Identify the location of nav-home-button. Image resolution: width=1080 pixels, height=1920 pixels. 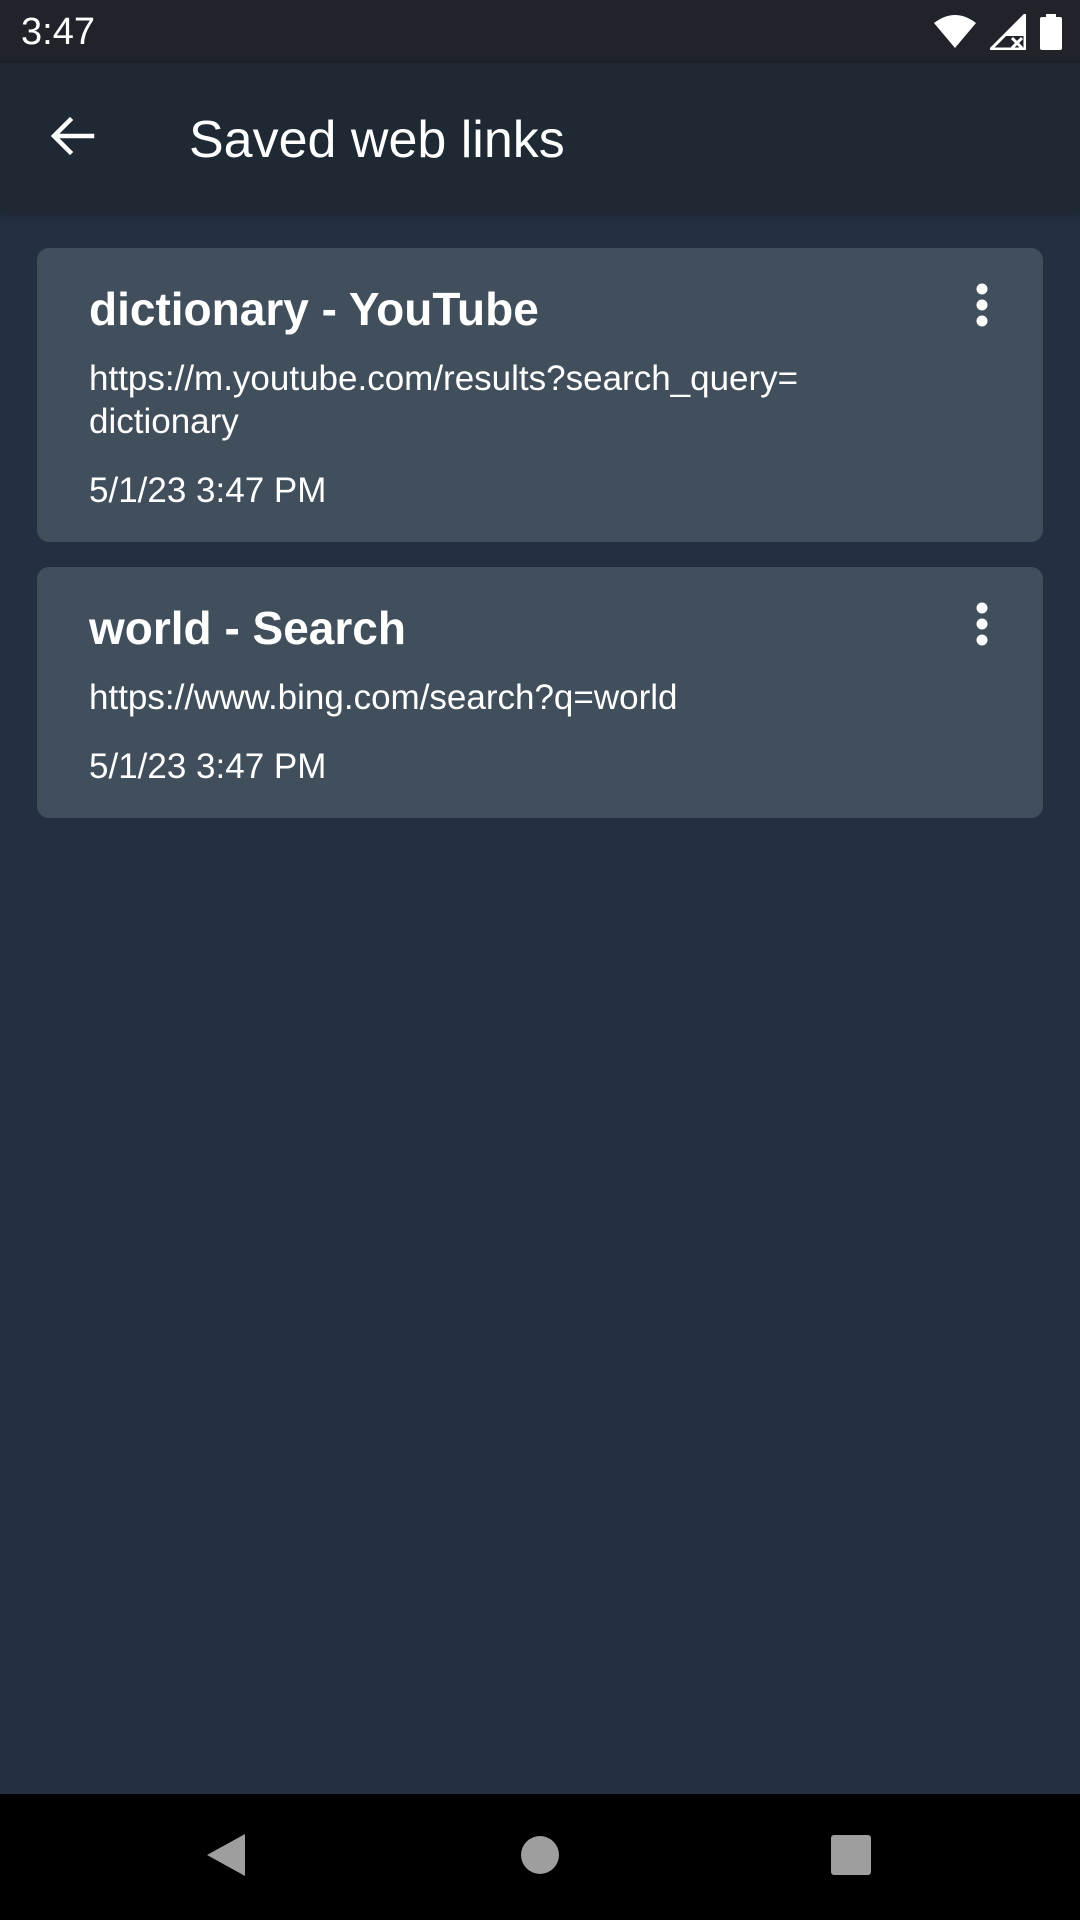
(540, 1857).